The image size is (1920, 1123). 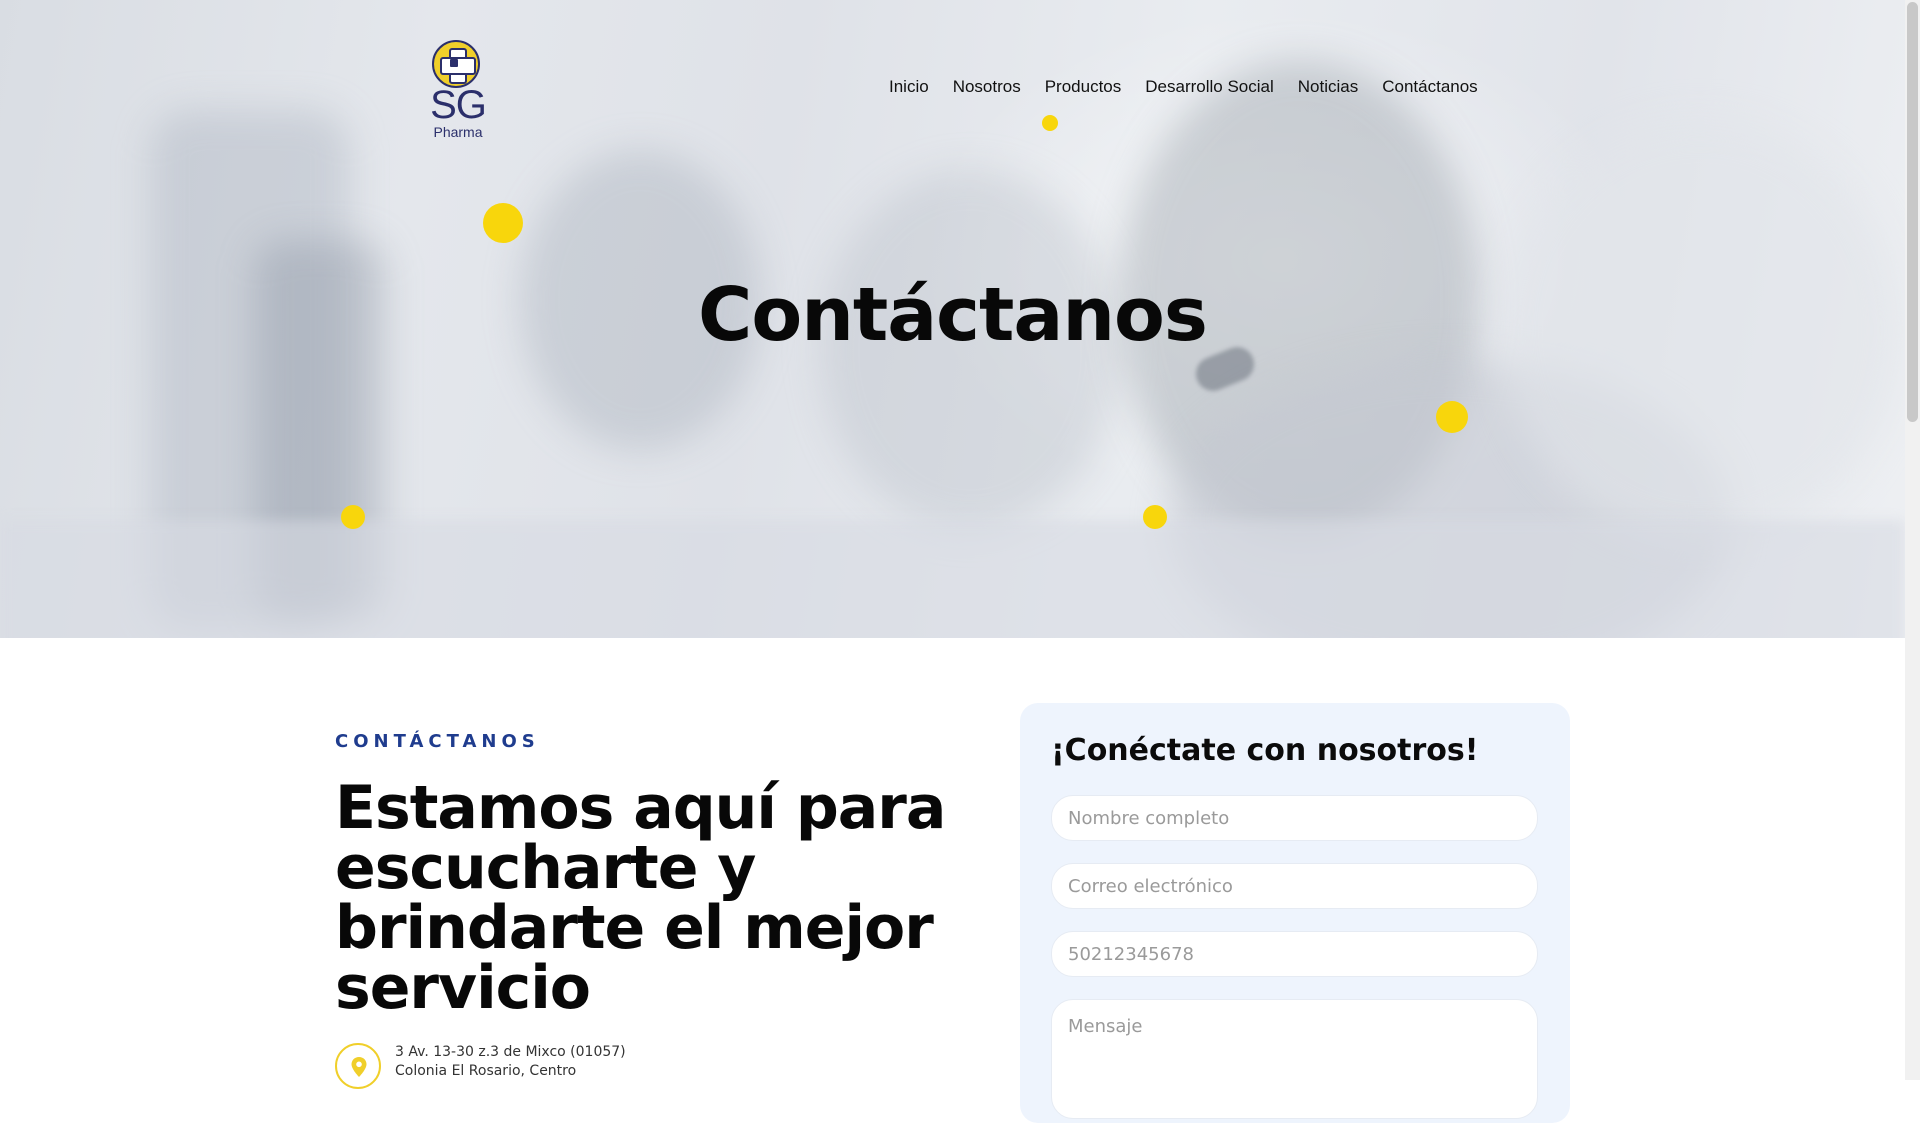 What do you see at coordinates (510, 1052) in the screenshot?
I see `address-line: 3 Av. 13-30 z.3 de Mixco (01057)` at bounding box center [510, 1052].